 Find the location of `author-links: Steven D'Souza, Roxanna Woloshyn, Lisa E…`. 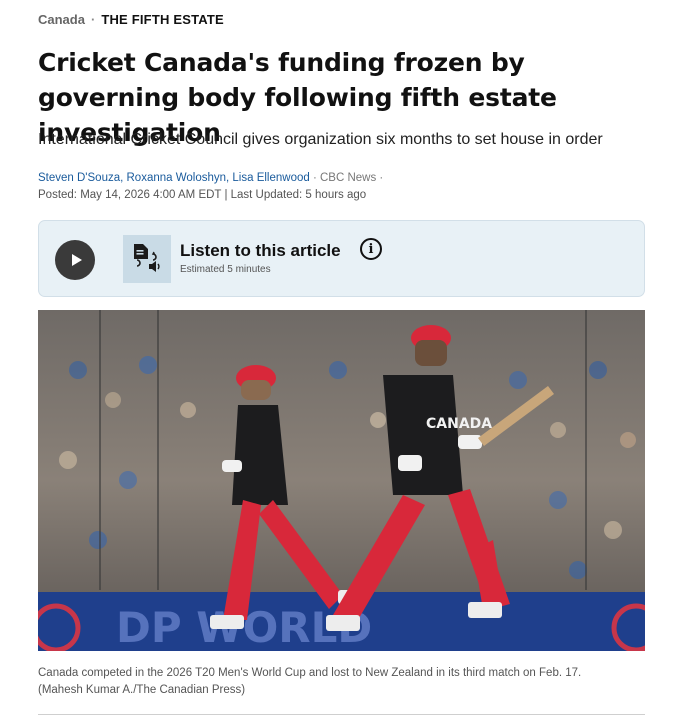

author-links: Steven D'Souza, Roxanna Woloshyn, Lisa E… is located at coordinates (174, 178).